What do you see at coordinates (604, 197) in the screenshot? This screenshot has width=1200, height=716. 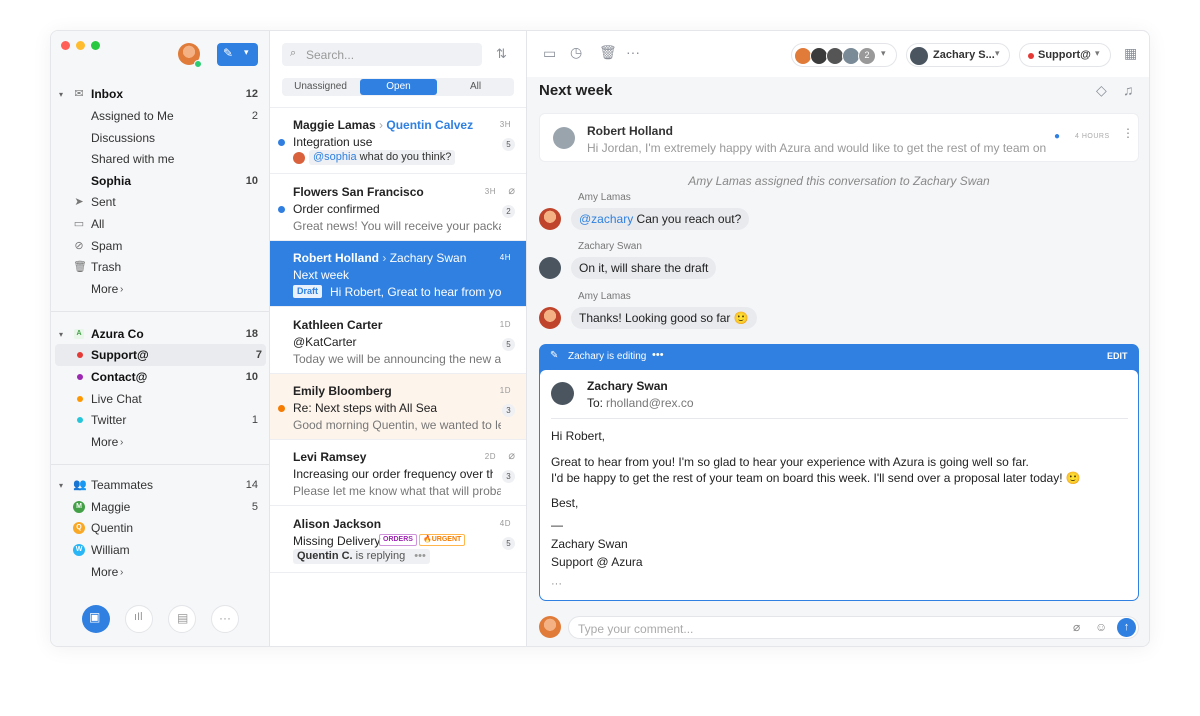 I see `comment-author: Amy Lamas` at bounding box center [604, 197].